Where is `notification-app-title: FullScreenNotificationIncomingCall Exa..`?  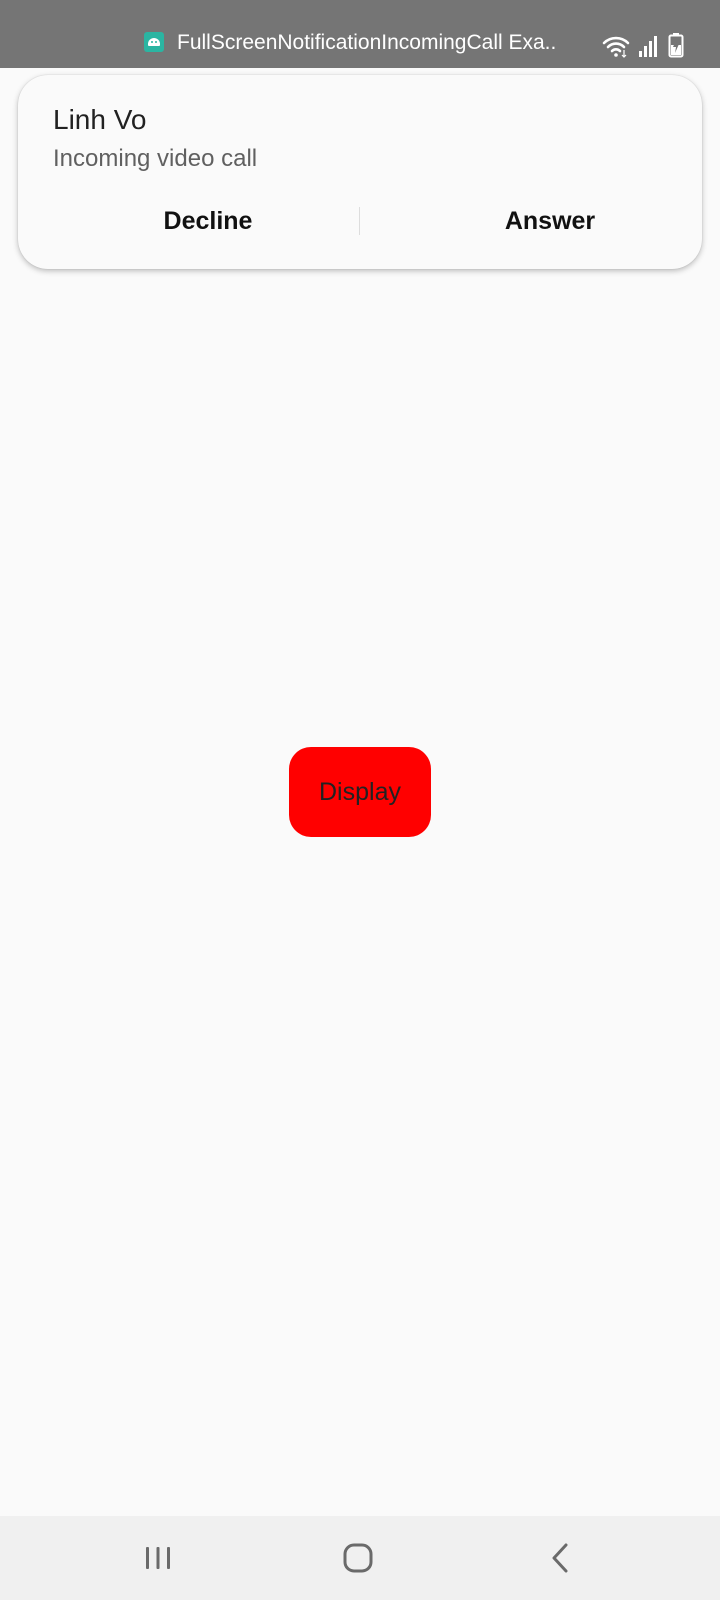 notification-app-title: FullScreenNotificationIncomingCall Exa.. is located at coordinates (367, 42).